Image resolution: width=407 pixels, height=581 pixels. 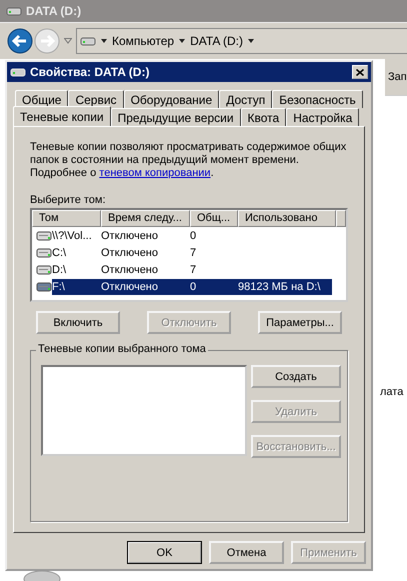 What do you see at coordinates (189, 252) in the screenshot?
I see `volume-row: C:\ Отключено 7` at bounding box center [189, 252].